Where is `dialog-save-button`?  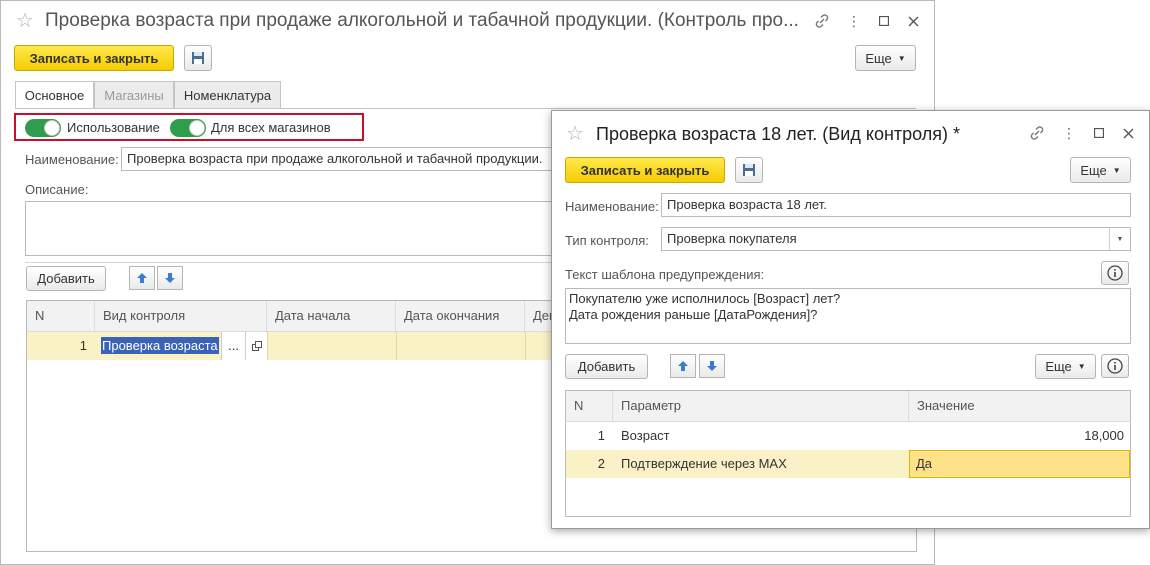
dialog-save-button is located at coordinates (749, 170).